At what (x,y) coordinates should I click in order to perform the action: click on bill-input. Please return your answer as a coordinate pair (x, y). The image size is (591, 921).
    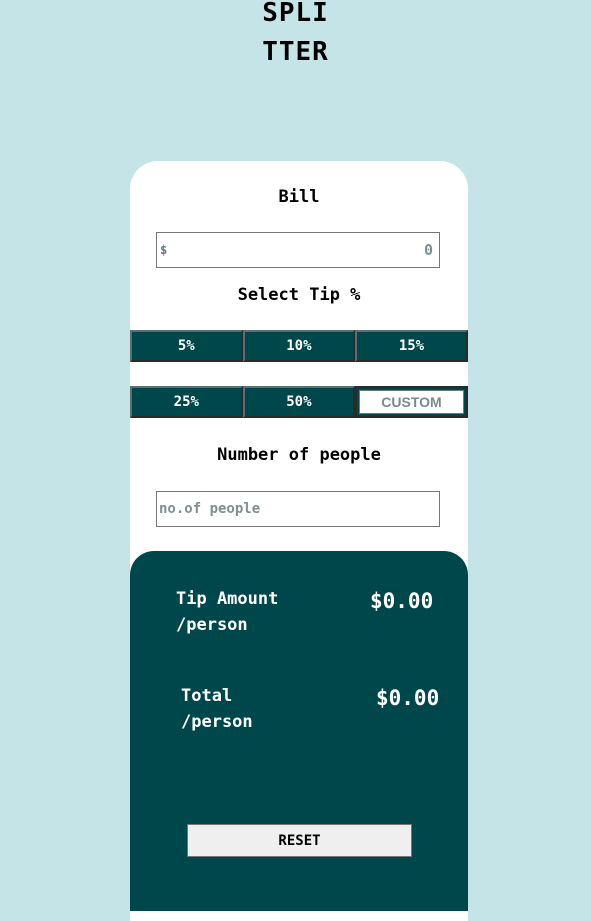
    Looking at the image, I should click on (302, 250).